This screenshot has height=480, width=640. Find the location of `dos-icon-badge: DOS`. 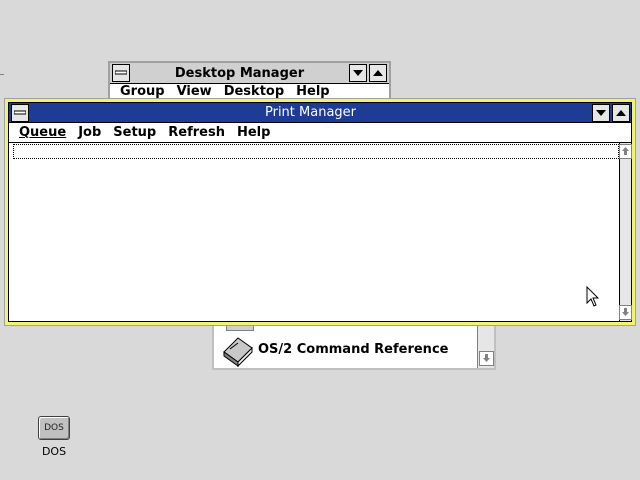

dos-icon-badge: DOS is located at coordinates (54, 428).